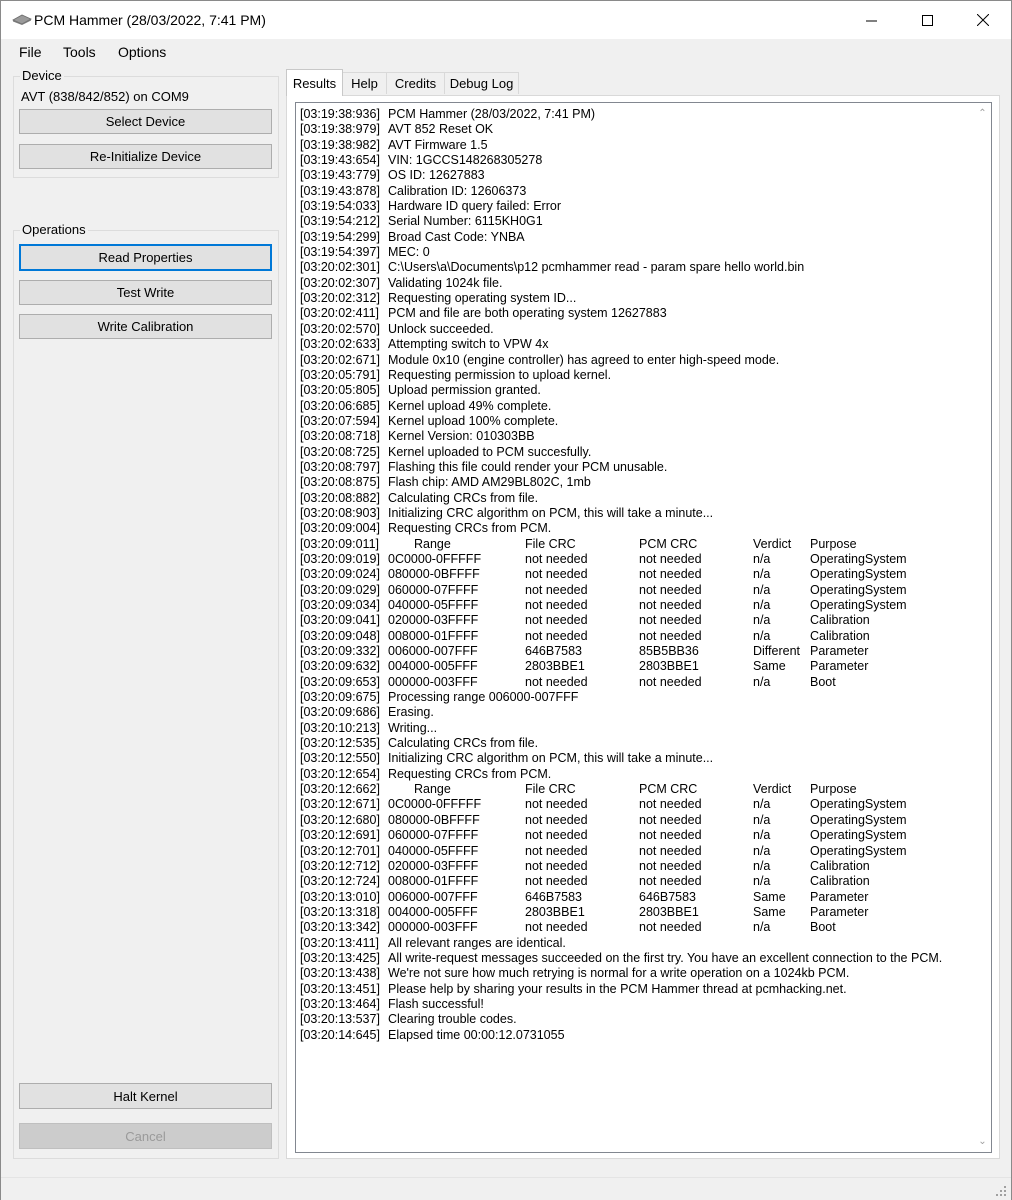 The height and width of the screenshot is (1200, 1012). What do you see at coordinates (340, 543) in the screenshot?
I see `log-timestamp: [03:20:09:011]` at bounding box center [340, 543].